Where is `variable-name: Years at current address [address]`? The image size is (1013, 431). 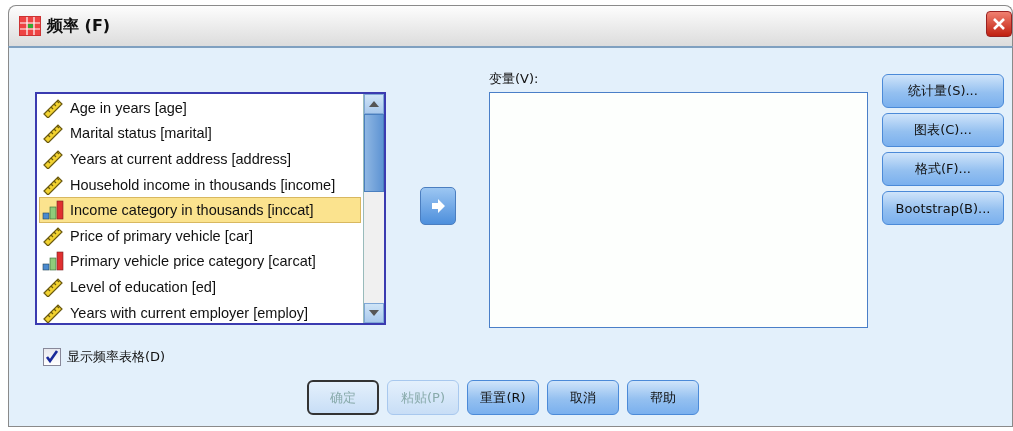 variable-name: Years at current address [address] is located at coordinates (181, 159).